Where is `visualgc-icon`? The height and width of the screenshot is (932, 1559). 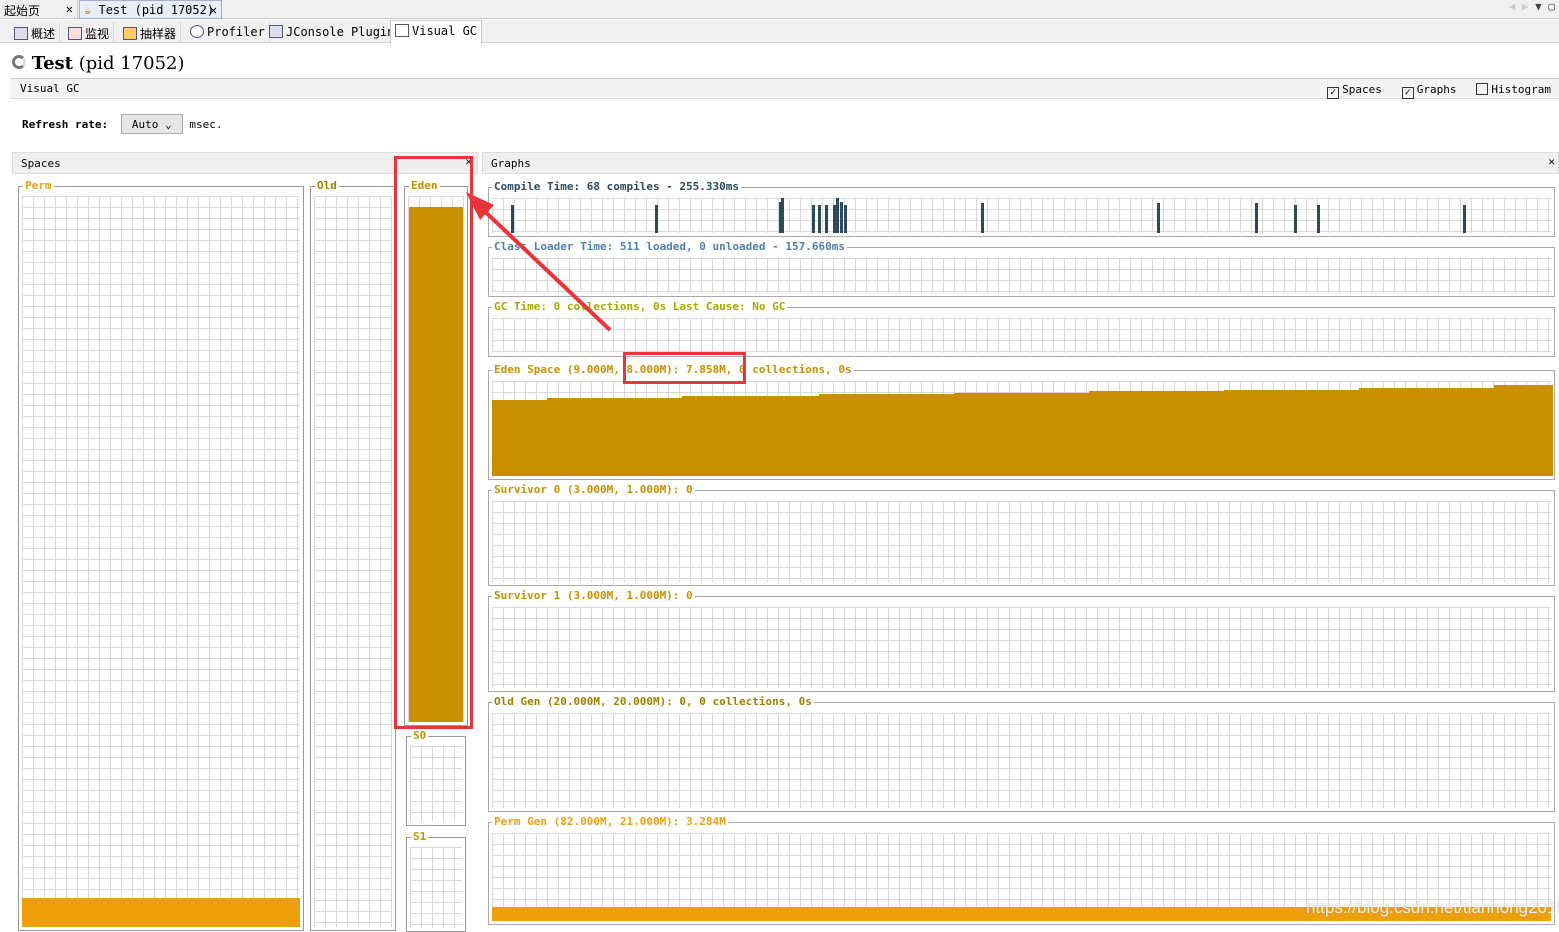 visualgc-icon is located at coordinates (402, 30).